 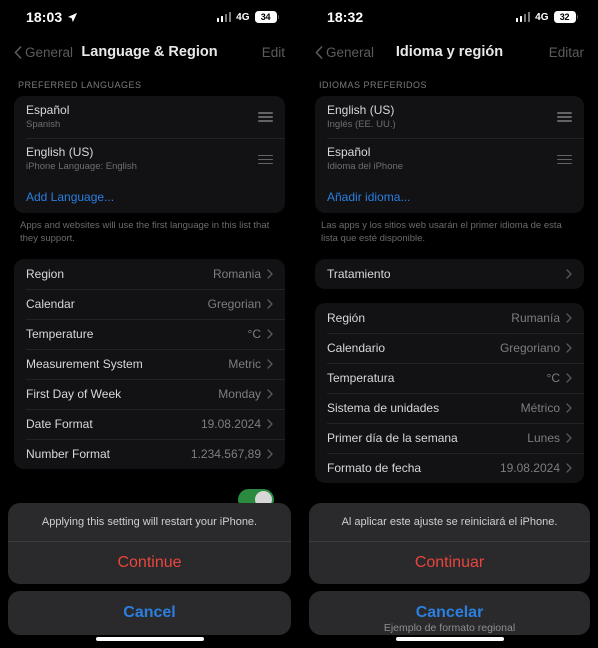 What do you see at coordinates (43, 124) in the screenshot?
I see `language-subtitle: Spanish` at bounding box center [43, 124].